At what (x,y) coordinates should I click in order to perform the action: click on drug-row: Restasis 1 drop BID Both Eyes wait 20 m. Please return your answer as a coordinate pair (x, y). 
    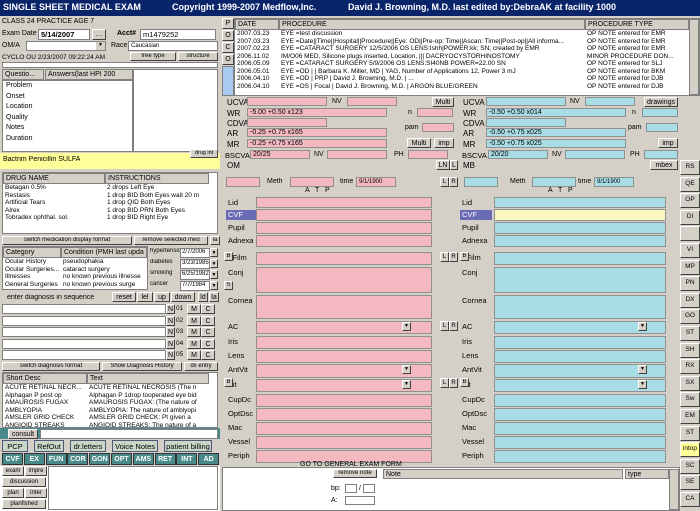
    Looking at the image, I should click on (110, 196).